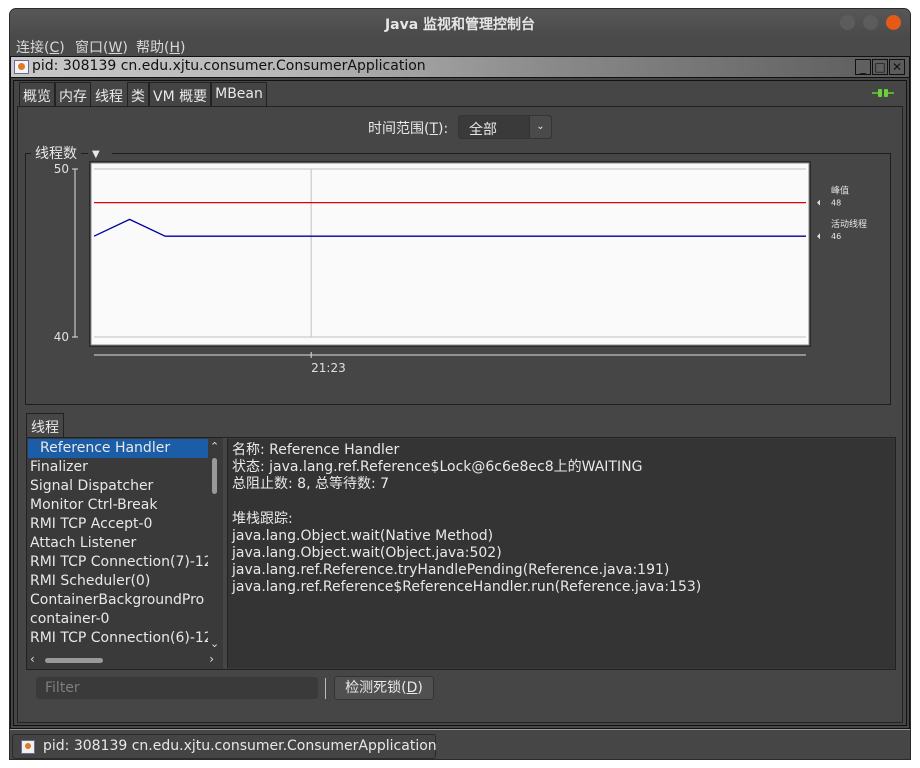  Describe the element at coordinates (897, 67) in the screenshot. I see `frame-close-button: ✕` at that location.